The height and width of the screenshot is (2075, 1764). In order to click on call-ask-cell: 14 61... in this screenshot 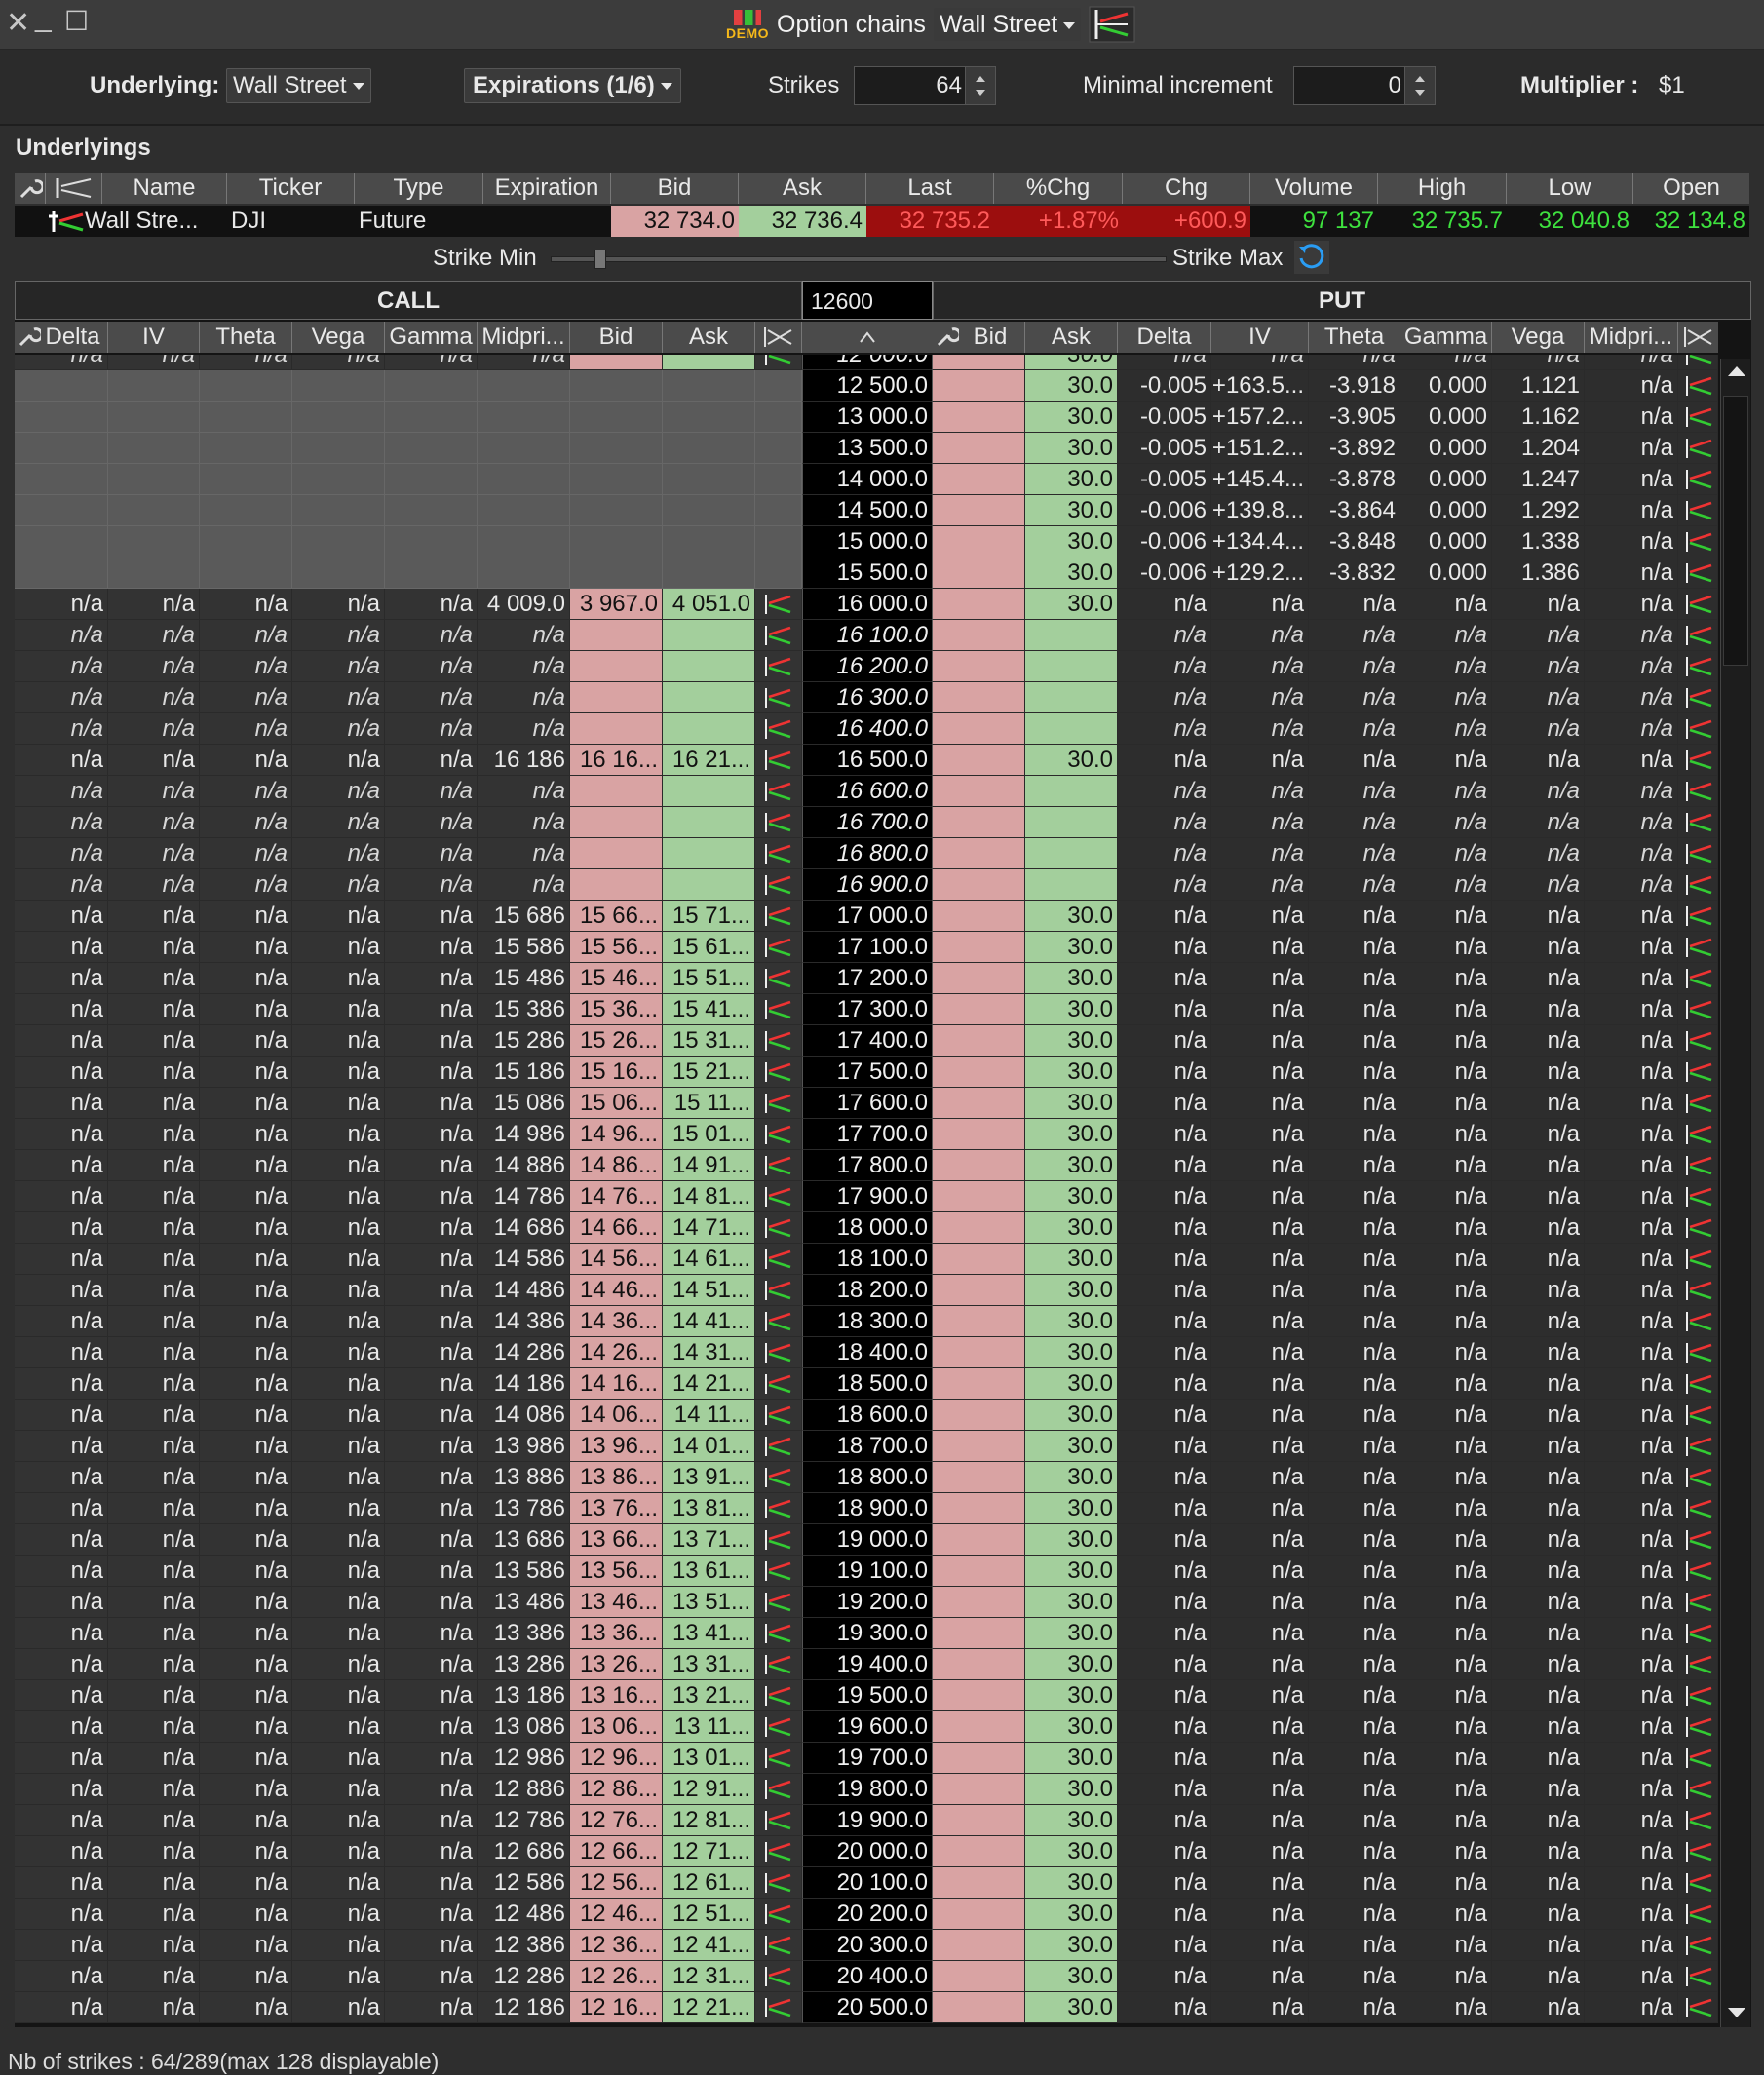, I will do `click(709, 1260)`.